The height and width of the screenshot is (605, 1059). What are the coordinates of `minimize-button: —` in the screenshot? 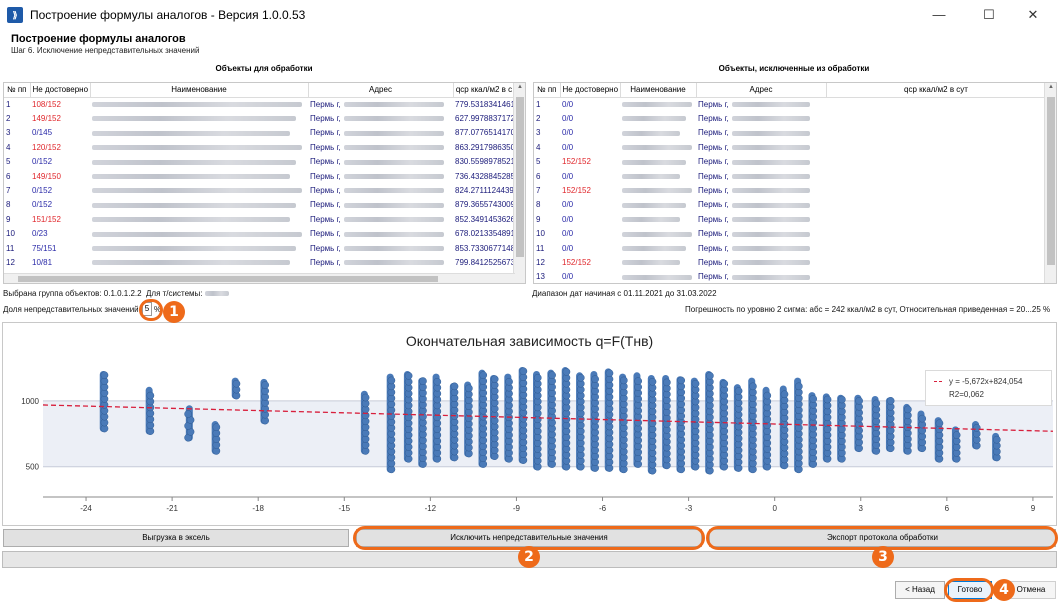 It's located at (939, 15).